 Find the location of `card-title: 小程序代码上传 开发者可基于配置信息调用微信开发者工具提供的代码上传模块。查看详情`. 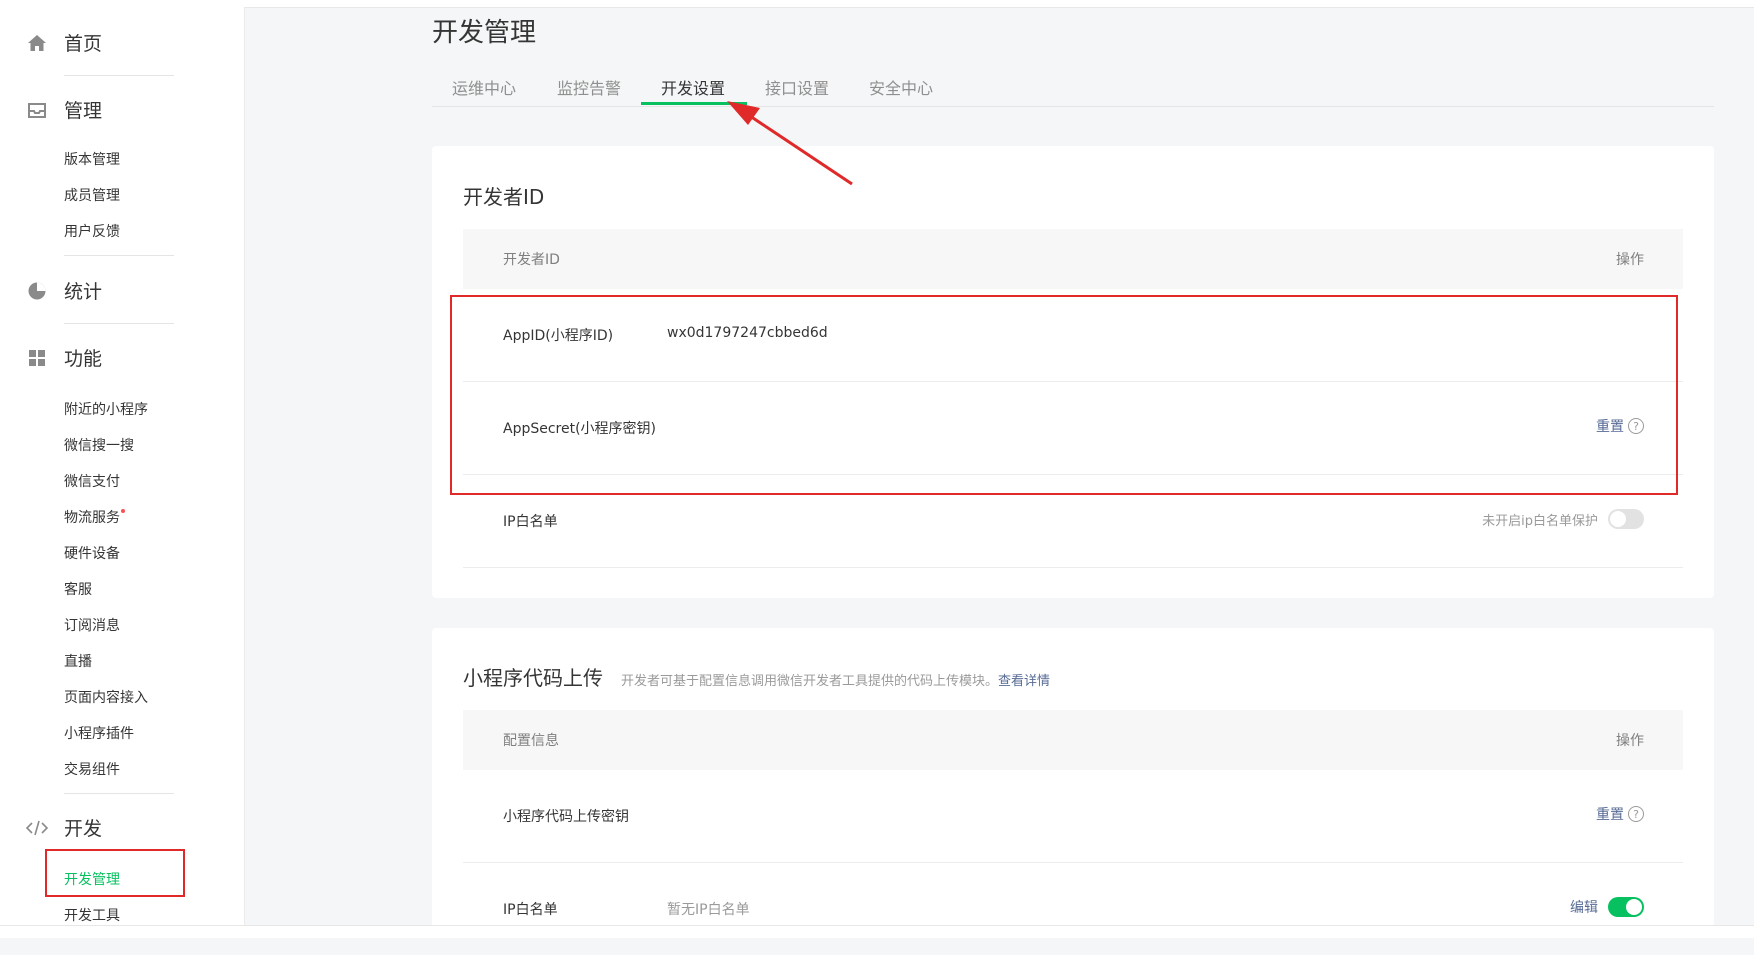

card-title: 小程序代码上传 开发者可基于配置信息调用微信开发者工具提供的代码上传模块。查看详情 is located at coordinates (756, 676).